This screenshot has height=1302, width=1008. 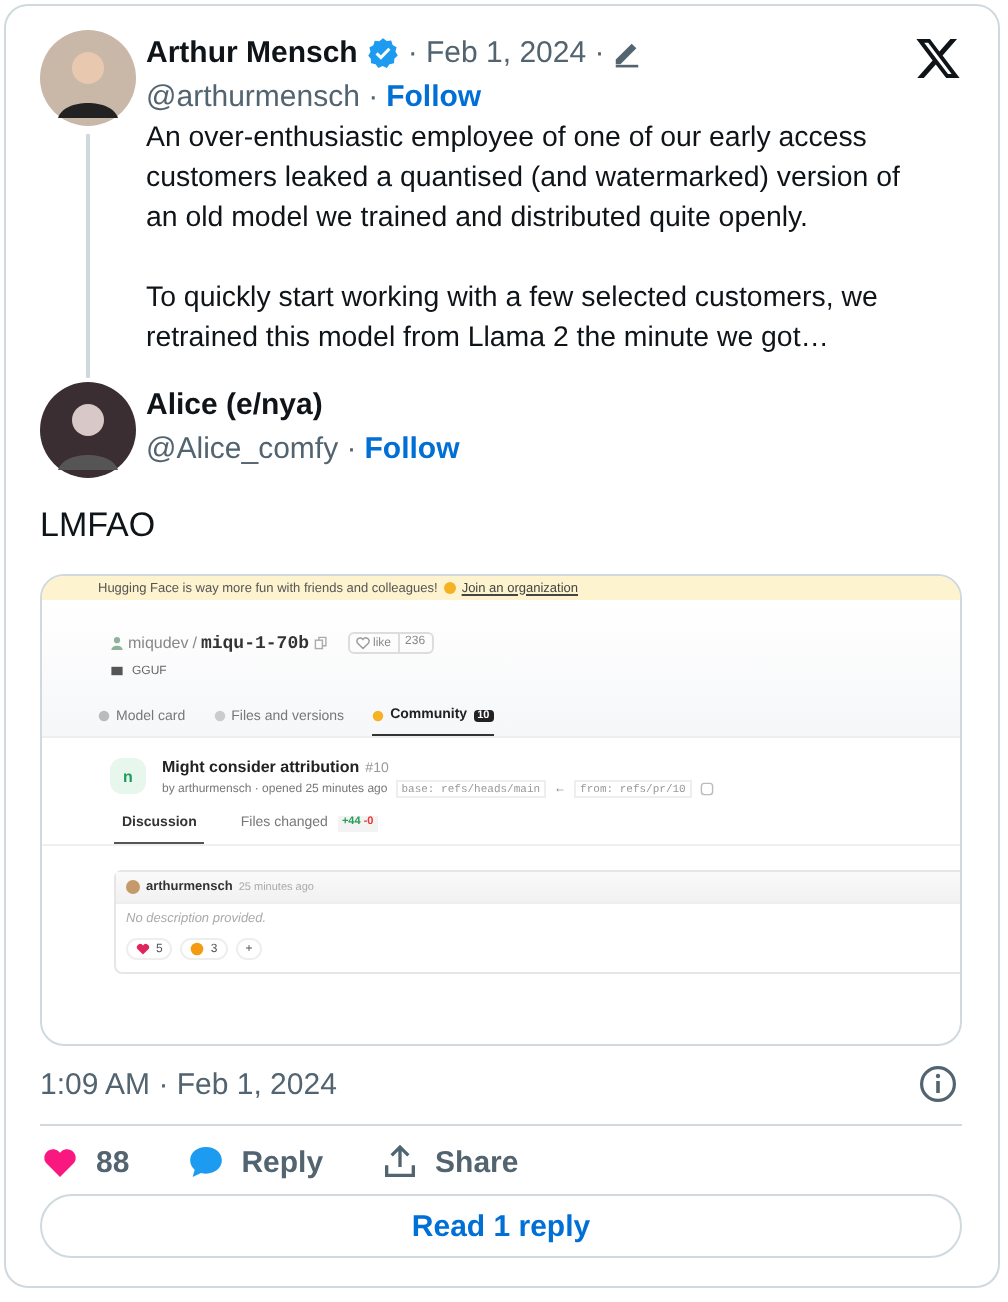 What do you see at coordinates (251, 448) in the screenshot?
I see `user-handle: @Alice_comfy ·` at bounding box center [251, 448].